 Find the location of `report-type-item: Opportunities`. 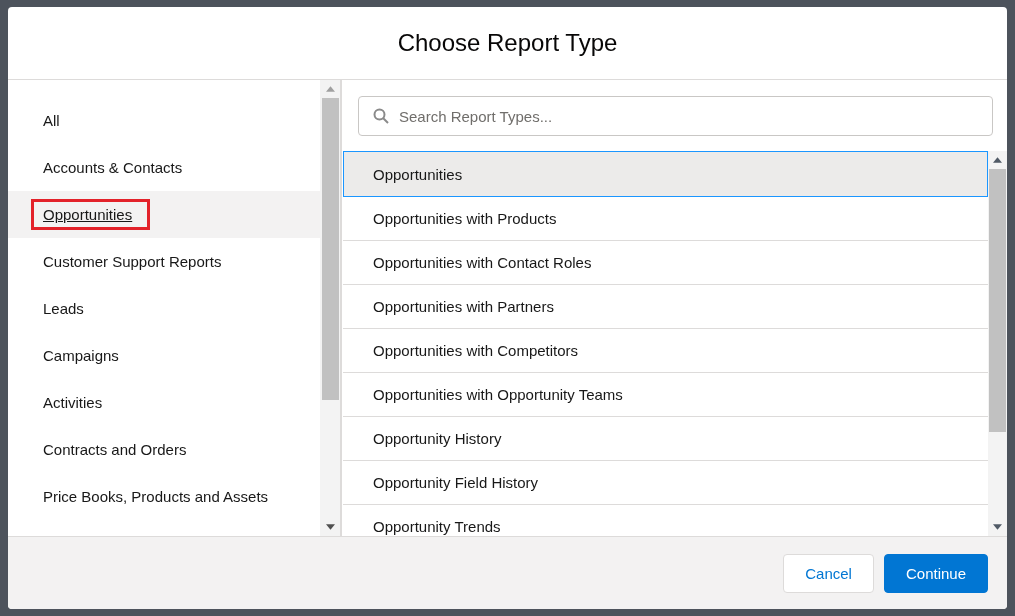

report-type-item: Opportunities is located at coordinates (665, 174).